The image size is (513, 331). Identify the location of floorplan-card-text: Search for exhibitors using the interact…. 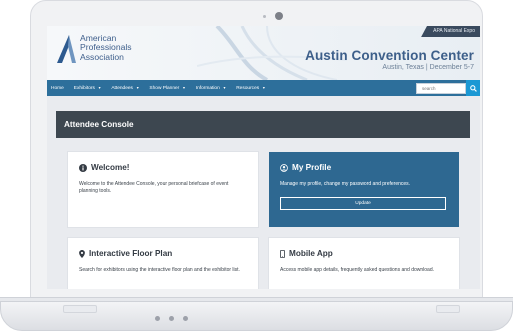
(159, 270).